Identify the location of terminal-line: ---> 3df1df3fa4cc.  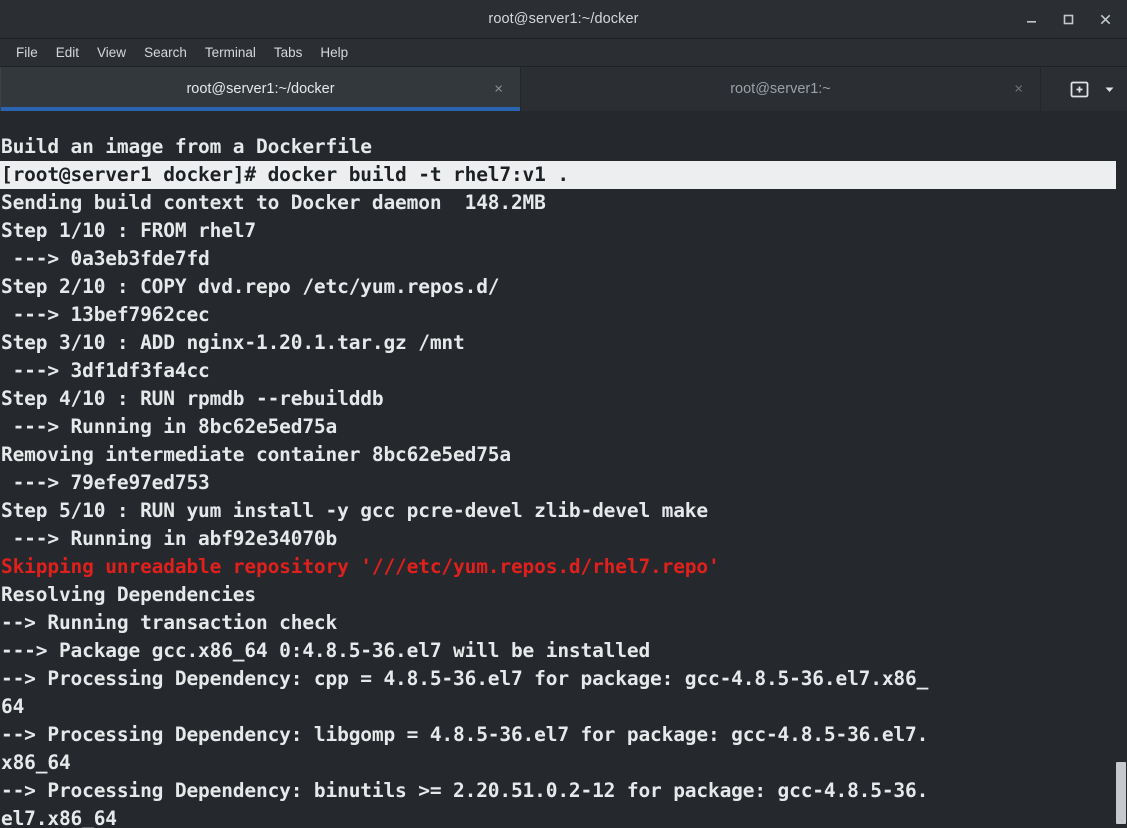
(105, 370).